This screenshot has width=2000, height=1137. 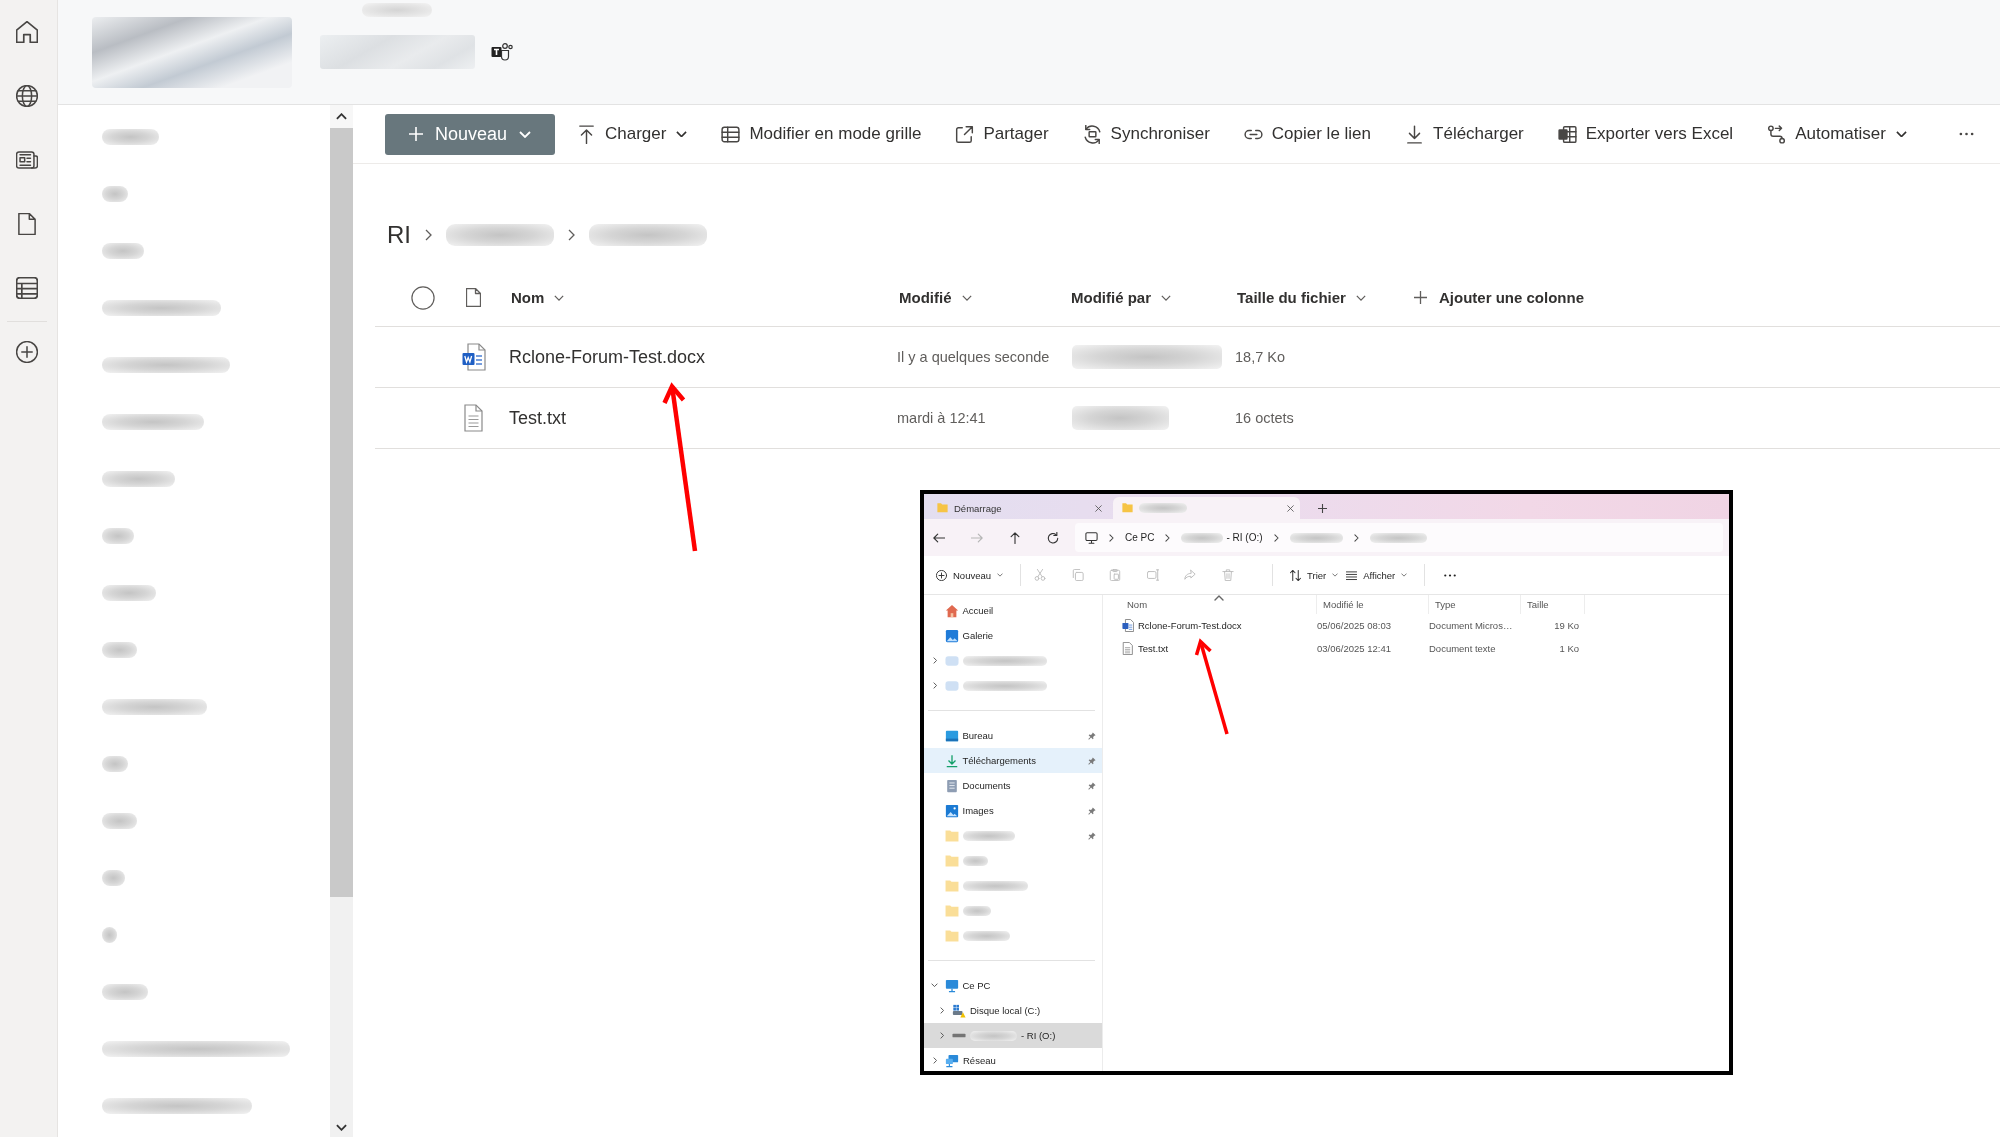 I want to click on column-header: Modifié par, so click(x=1120, y=297).